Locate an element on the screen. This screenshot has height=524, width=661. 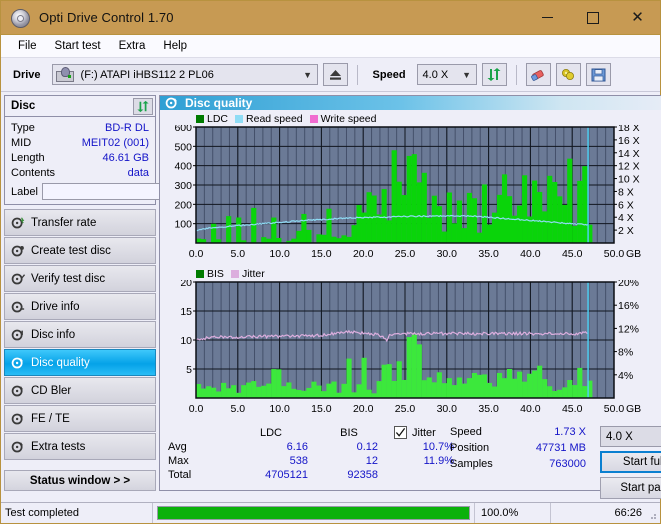
speed-stat-value: 1.73 X is located at coordinates (570, 432).